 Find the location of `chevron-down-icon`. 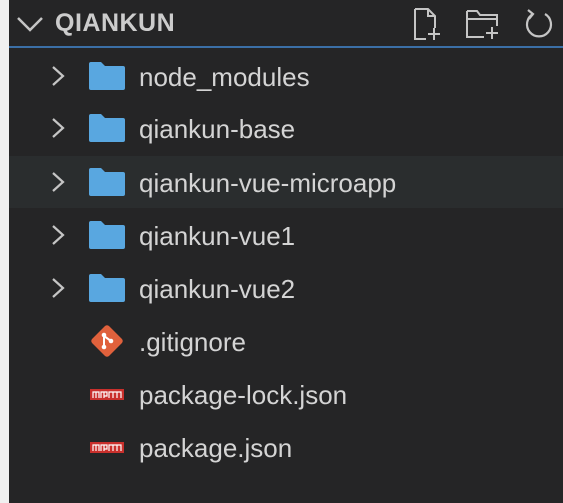

chevron-down-icon is located at coordinates (30, 24).